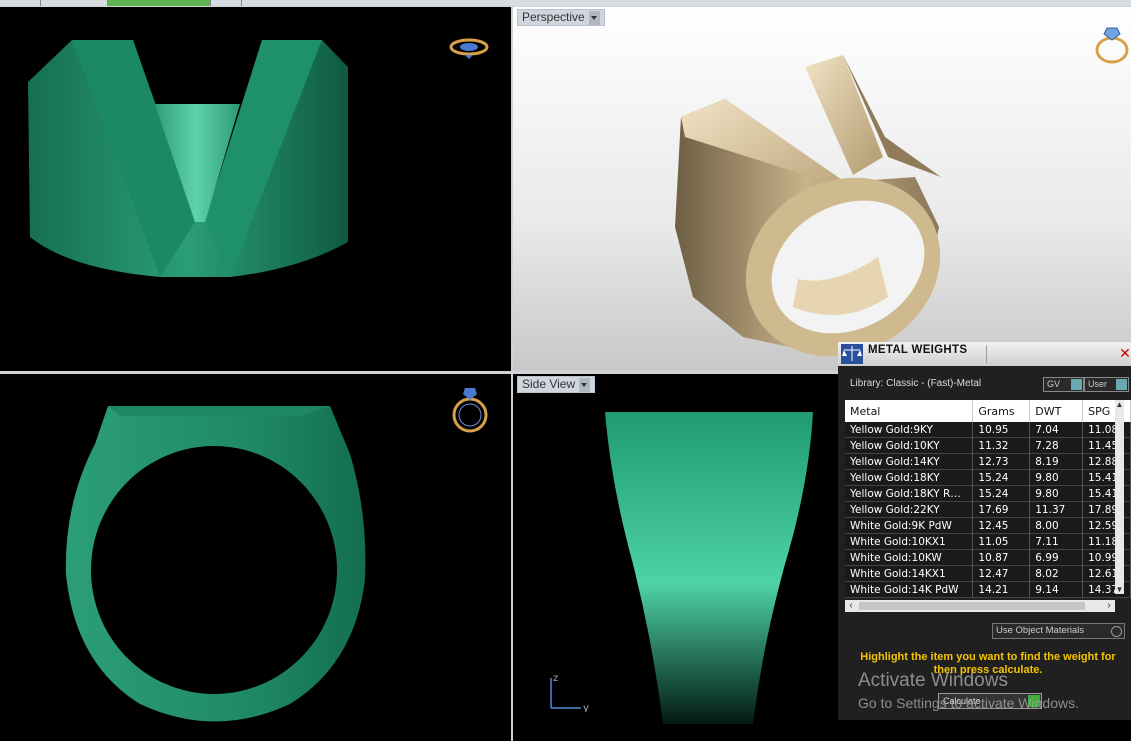 The image size is (1131, 741). Describe the element at coordinates (1112, 43) in the screenshot. I see `ring-perspective-icon` at that location.